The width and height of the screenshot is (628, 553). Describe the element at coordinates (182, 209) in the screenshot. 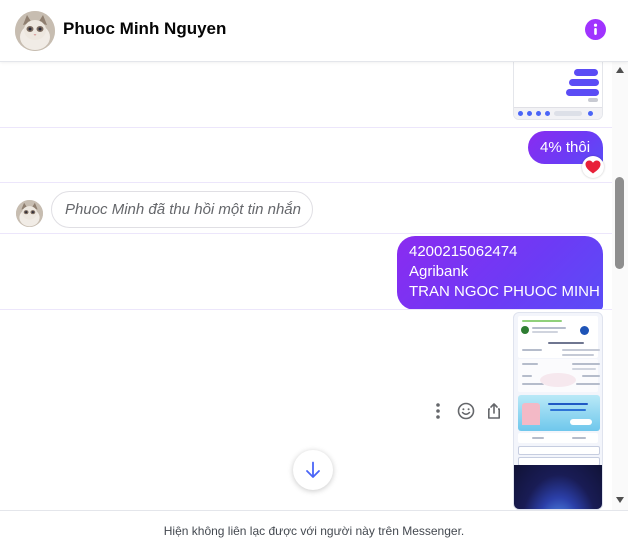

I see `recalled-message-notice: Phuoc Minh đã thu hồi một tin nhắn` at that location.